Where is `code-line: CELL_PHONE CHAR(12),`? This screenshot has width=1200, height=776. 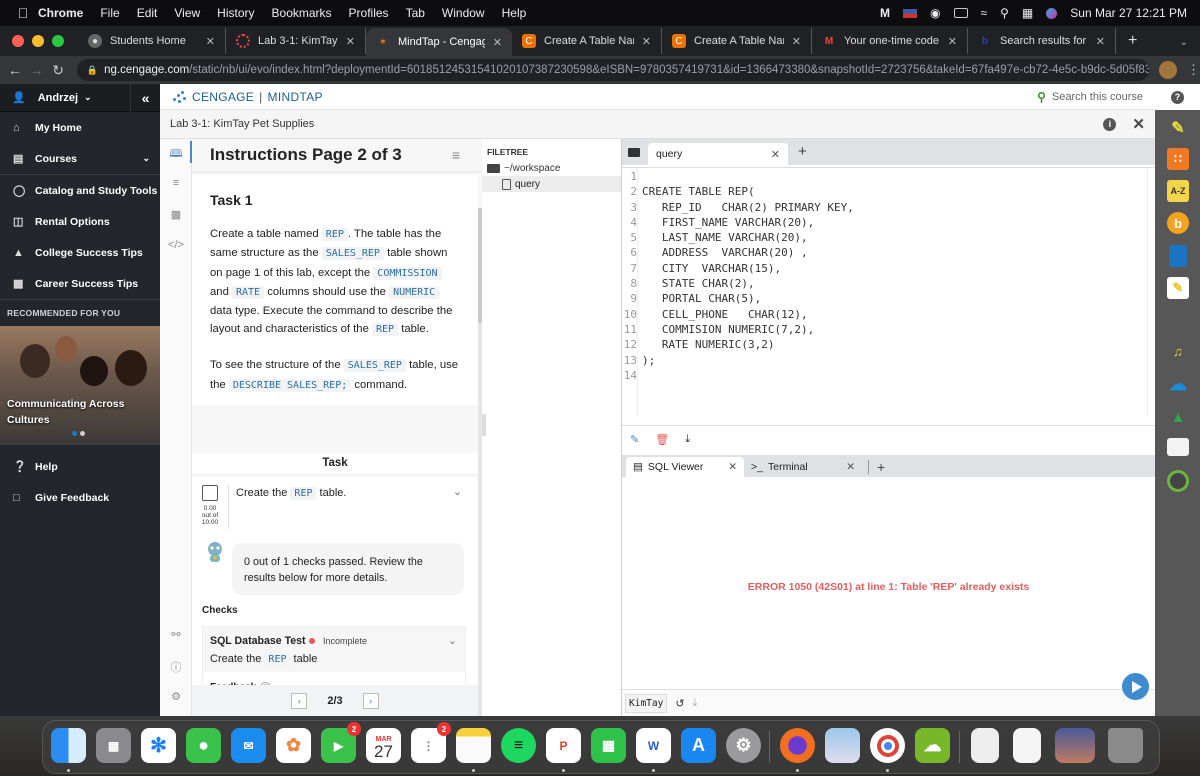
code-line: CELL_PHONE CHAR(12), is located at coordinates (748, 314).